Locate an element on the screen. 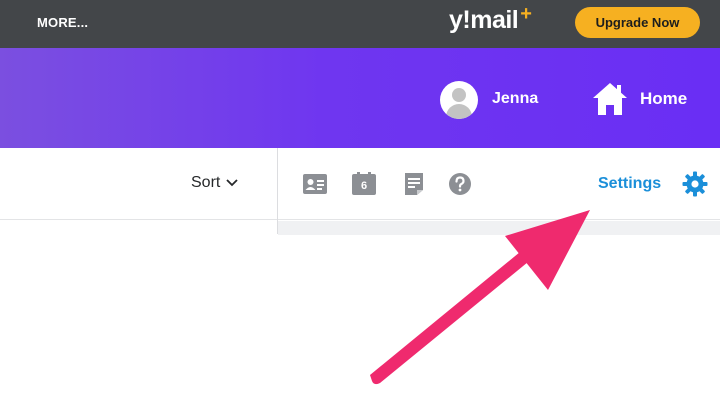 The image size is (720, 405). home-icon is located at coordinates (610, 99).